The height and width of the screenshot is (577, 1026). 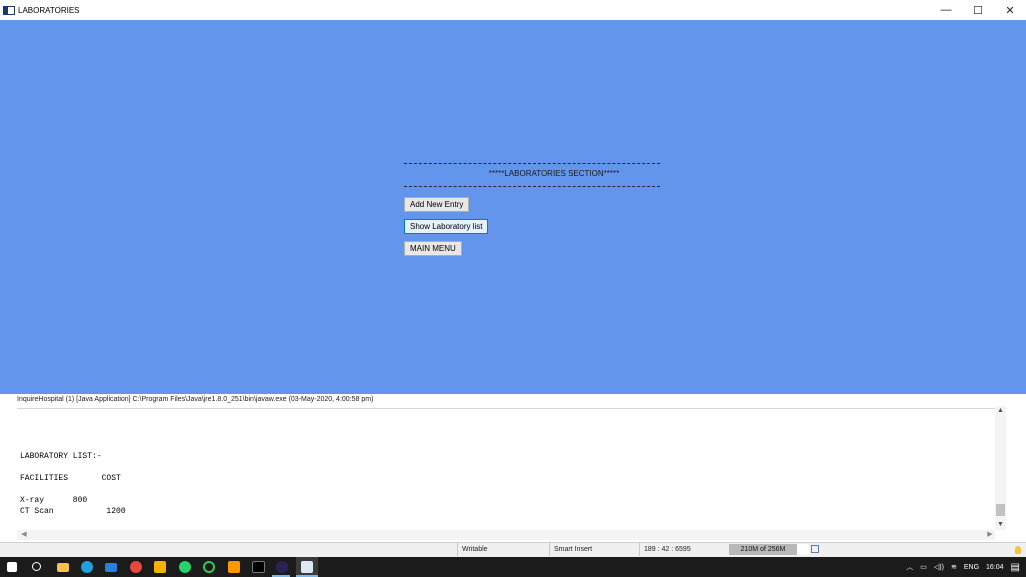 I want to click on show-laboratory-list-button: Show Laboratory list, so click(x=446, y=226).